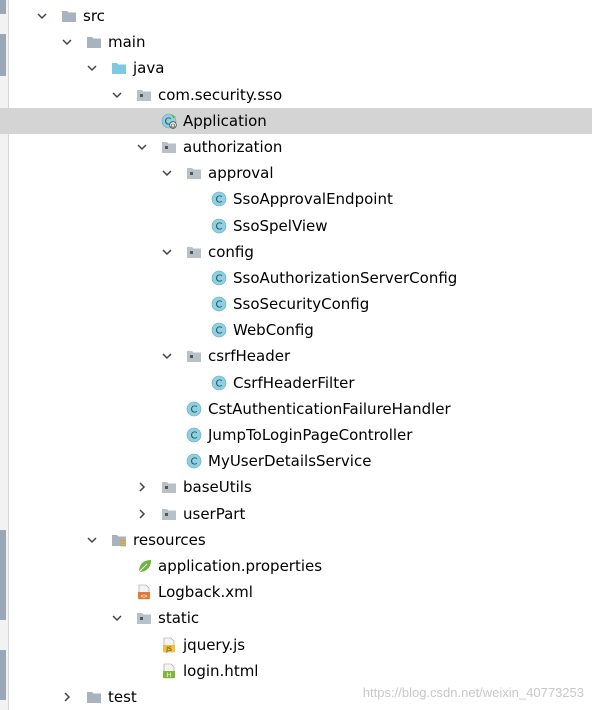 Image resolution: width=592 pixels, height=710 pixels. I want to click on tree-node: C CsrfHeaderFilter, so click(296, 383).